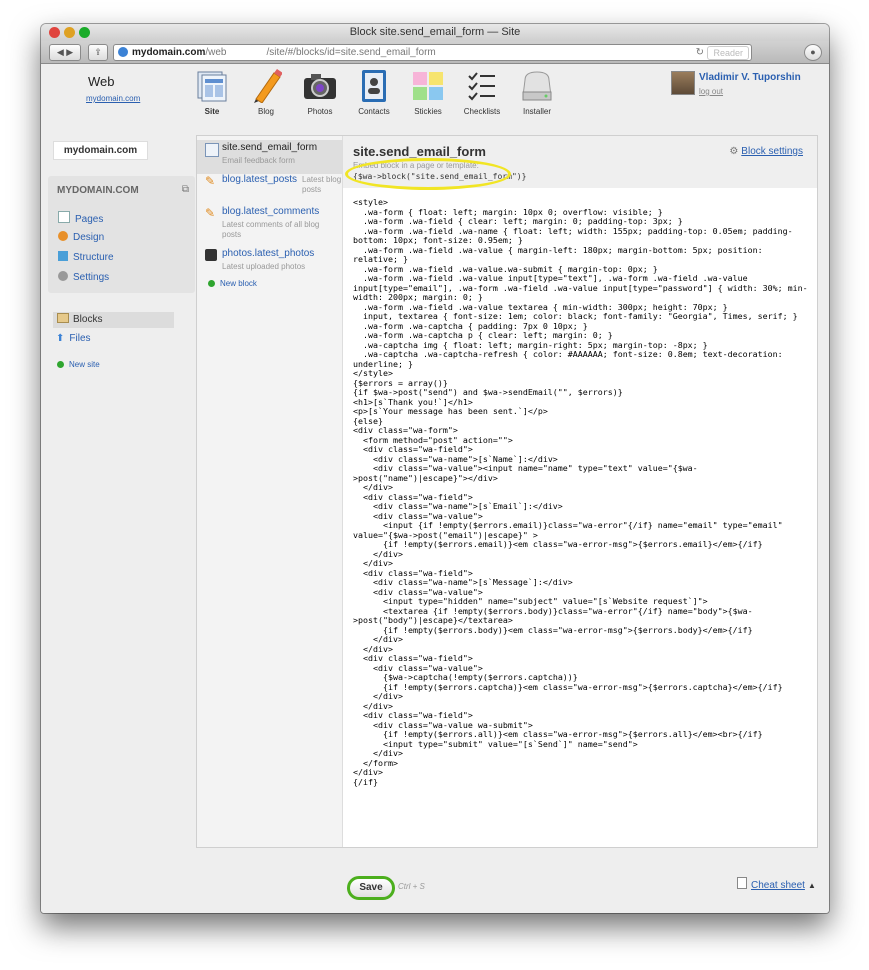 Image resolution: width=869 pixels, height=970 pixels. Describe the element at coordinates (683, 83) in the screenshot. I see `avatar` at that location.